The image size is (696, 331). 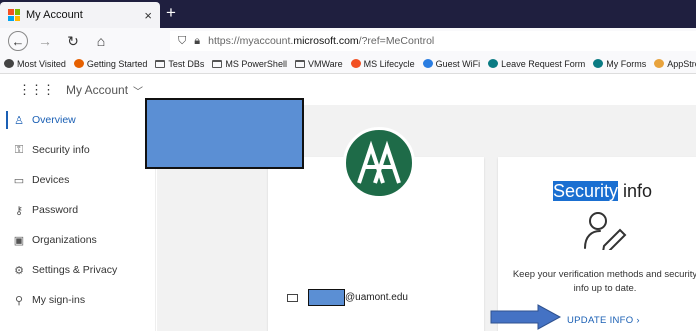 I want to click on sidebar-item-organizations: ▣ Organizations, so click(x=77, y=240).